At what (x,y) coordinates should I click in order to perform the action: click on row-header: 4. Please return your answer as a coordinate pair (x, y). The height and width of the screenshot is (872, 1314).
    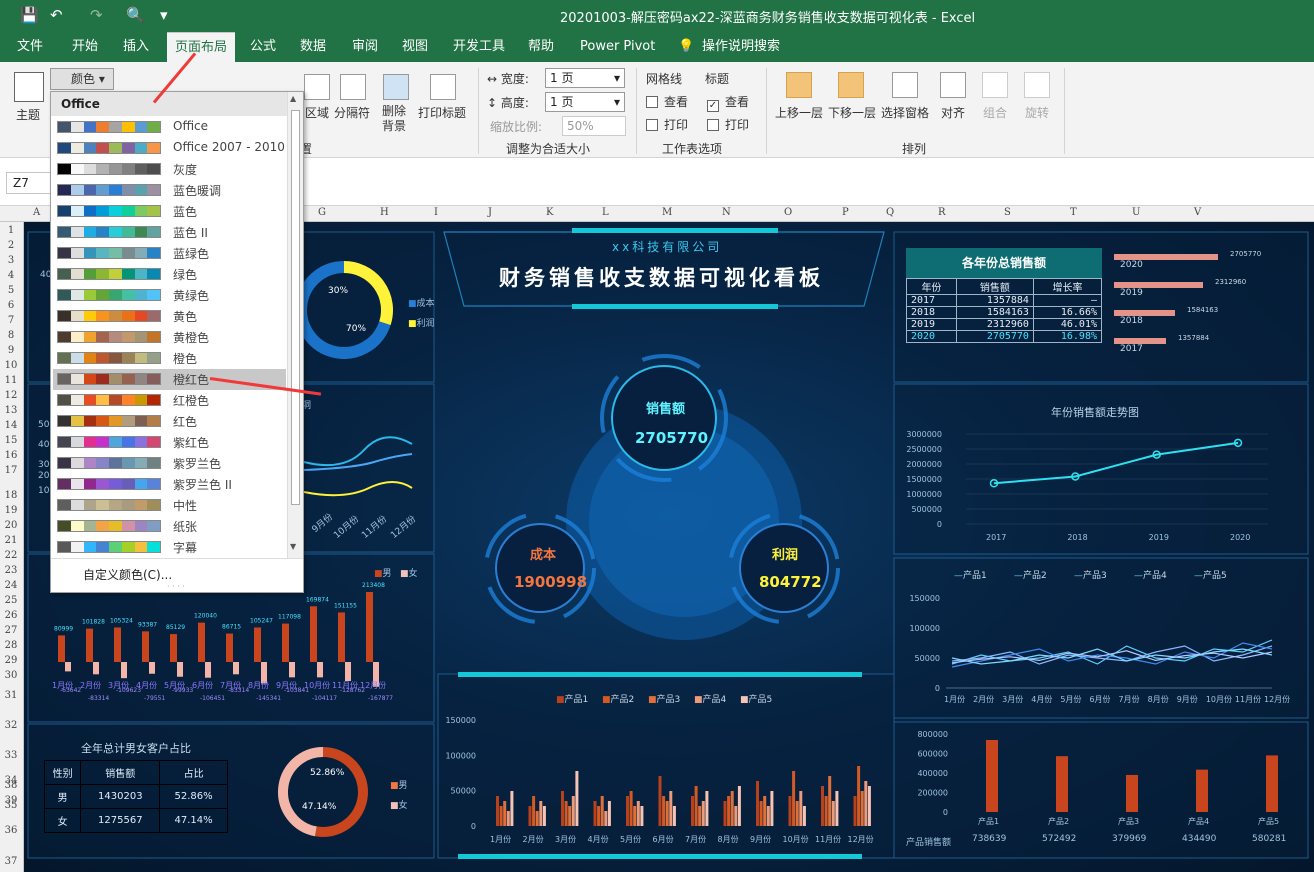
    Looking at the image, I should click on (11, 275).